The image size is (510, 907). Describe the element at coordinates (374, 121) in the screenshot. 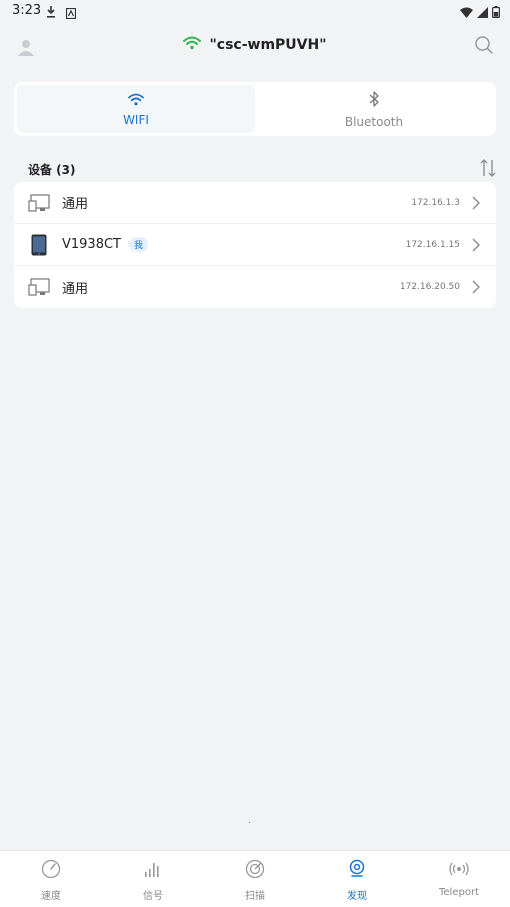

I see `tab-bluetooth-label: Bluetooth` at that location.